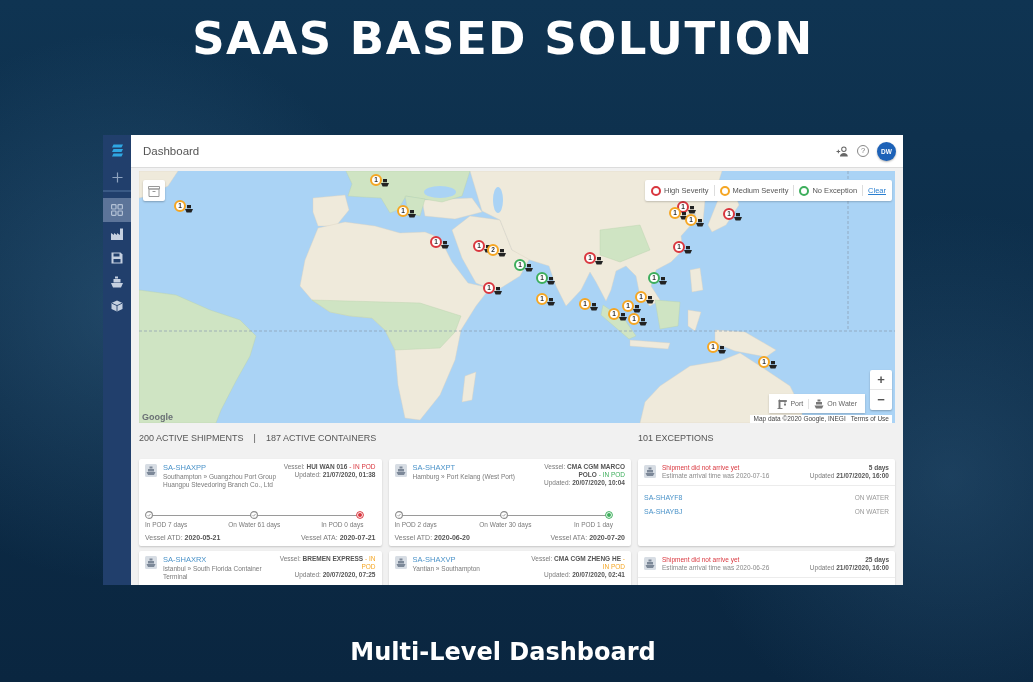 Image resolution: width=1033 pixels, height=682 pixels. Describe the element at coordinates (117, 234) in the screenshot. I see `factory-icon` at that location.